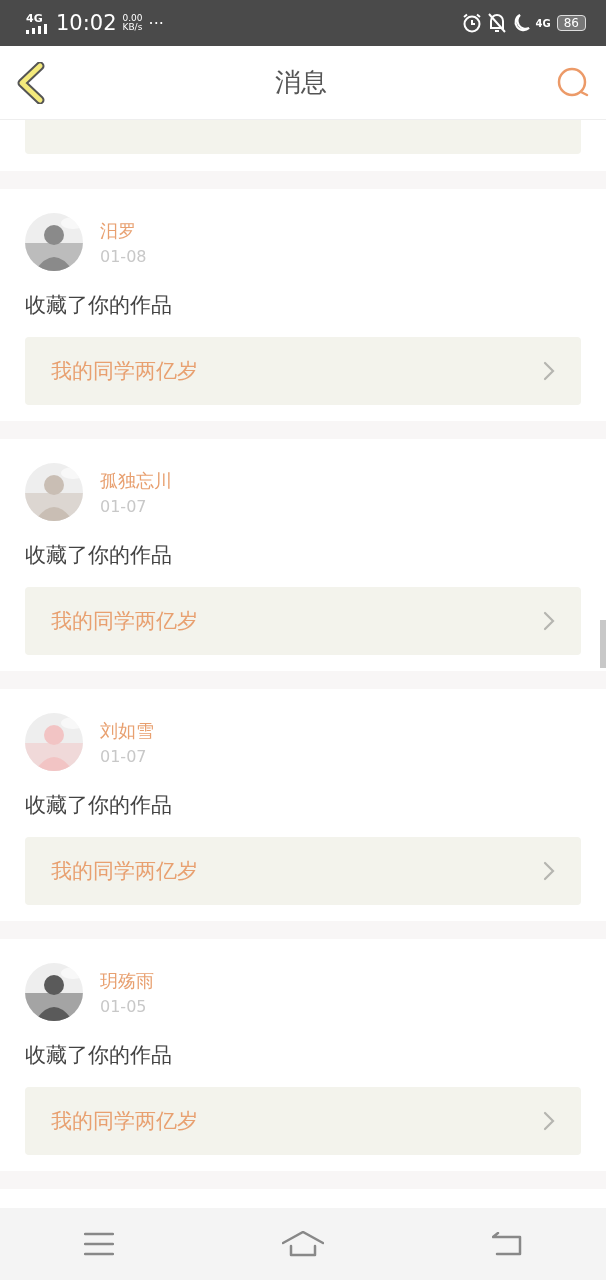  I want to click on more-notifications: ···, so click(156, 23).